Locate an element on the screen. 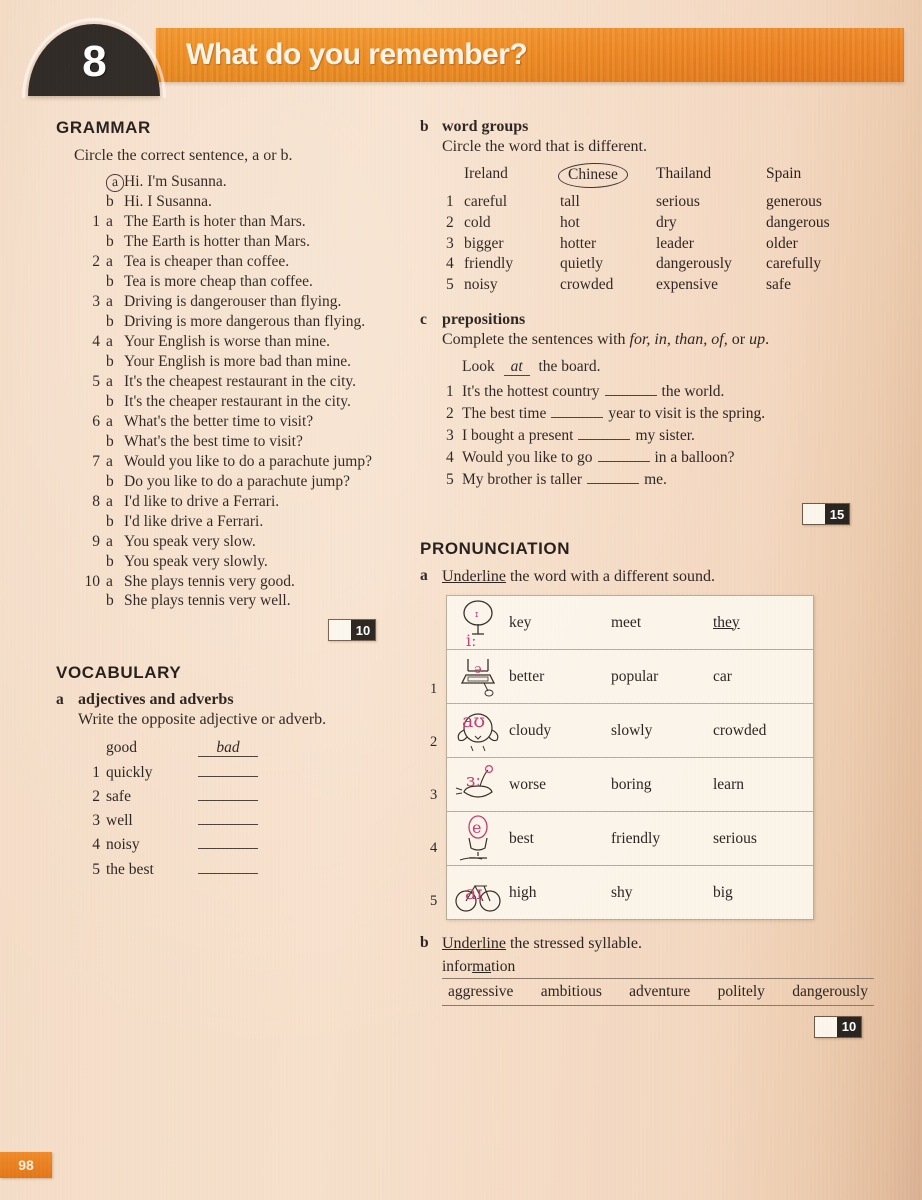  stressed-word: aggressive is located at coordinates (480, 992).